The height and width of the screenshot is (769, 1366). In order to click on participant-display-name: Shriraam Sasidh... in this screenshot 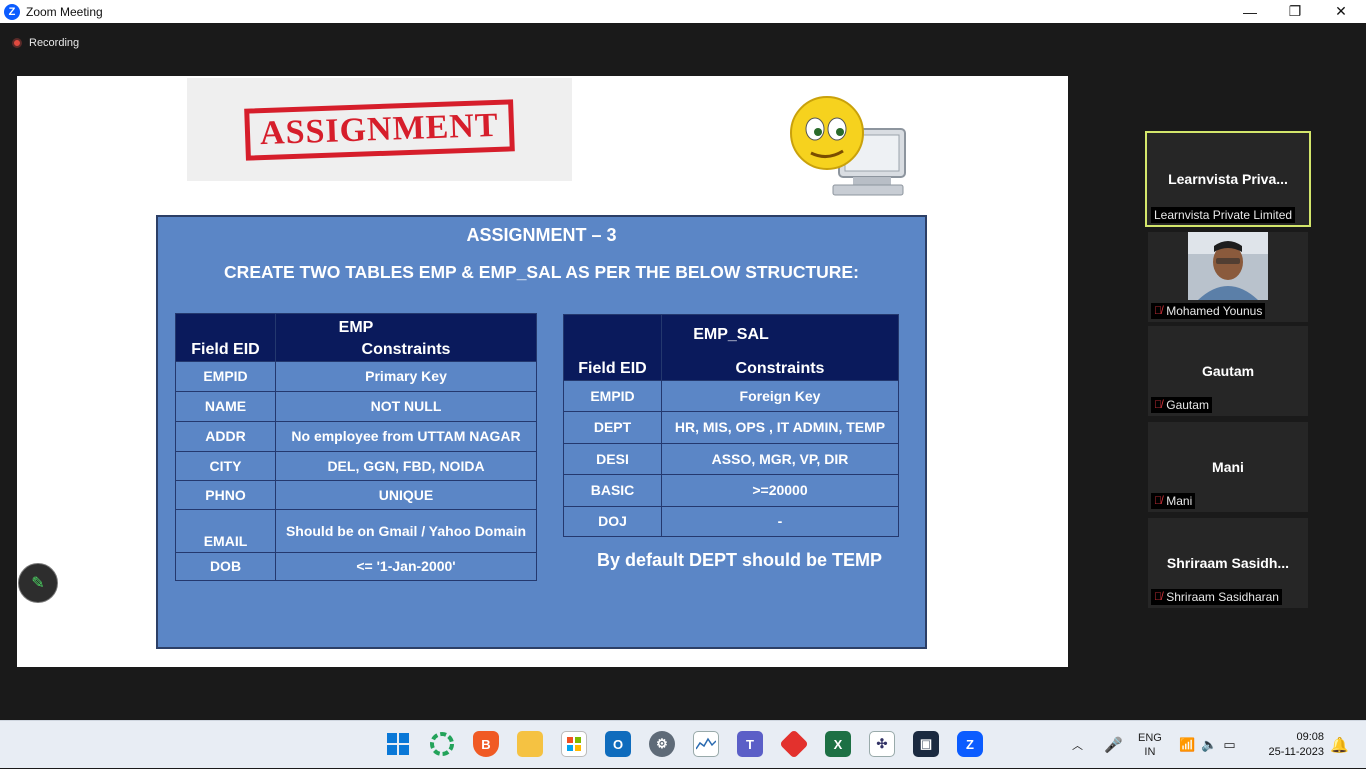, I will do `click(1228, 563)`.